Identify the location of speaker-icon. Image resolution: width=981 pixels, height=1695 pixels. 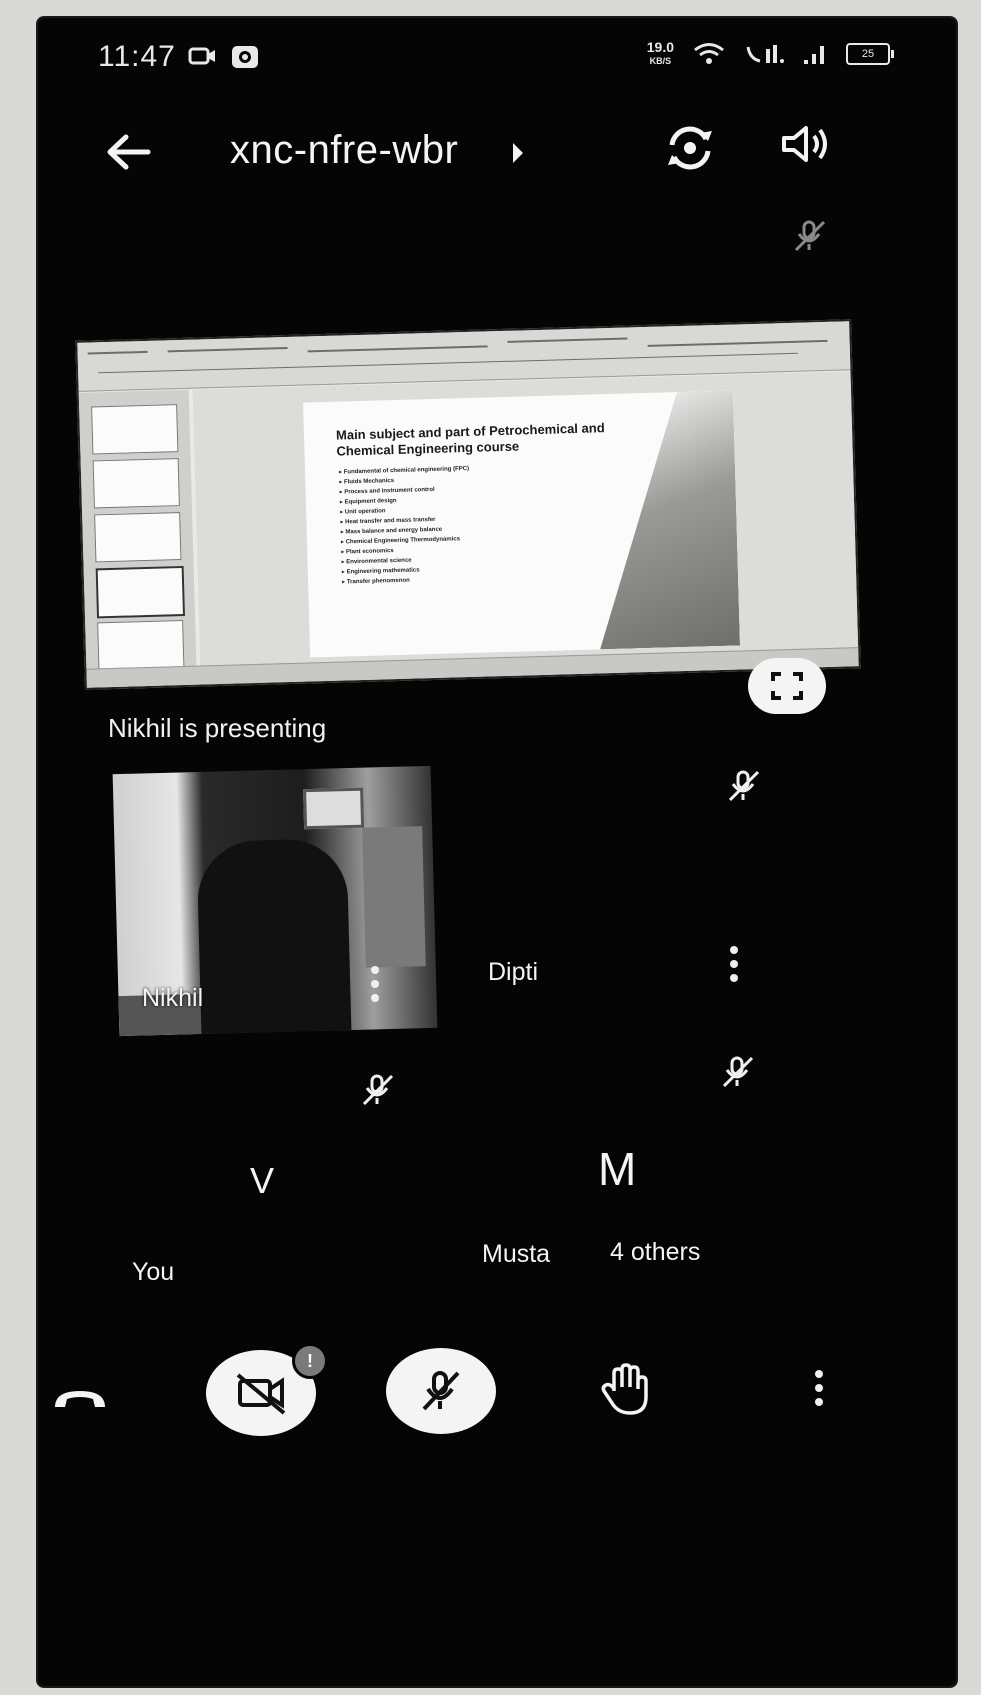
(804, 144).